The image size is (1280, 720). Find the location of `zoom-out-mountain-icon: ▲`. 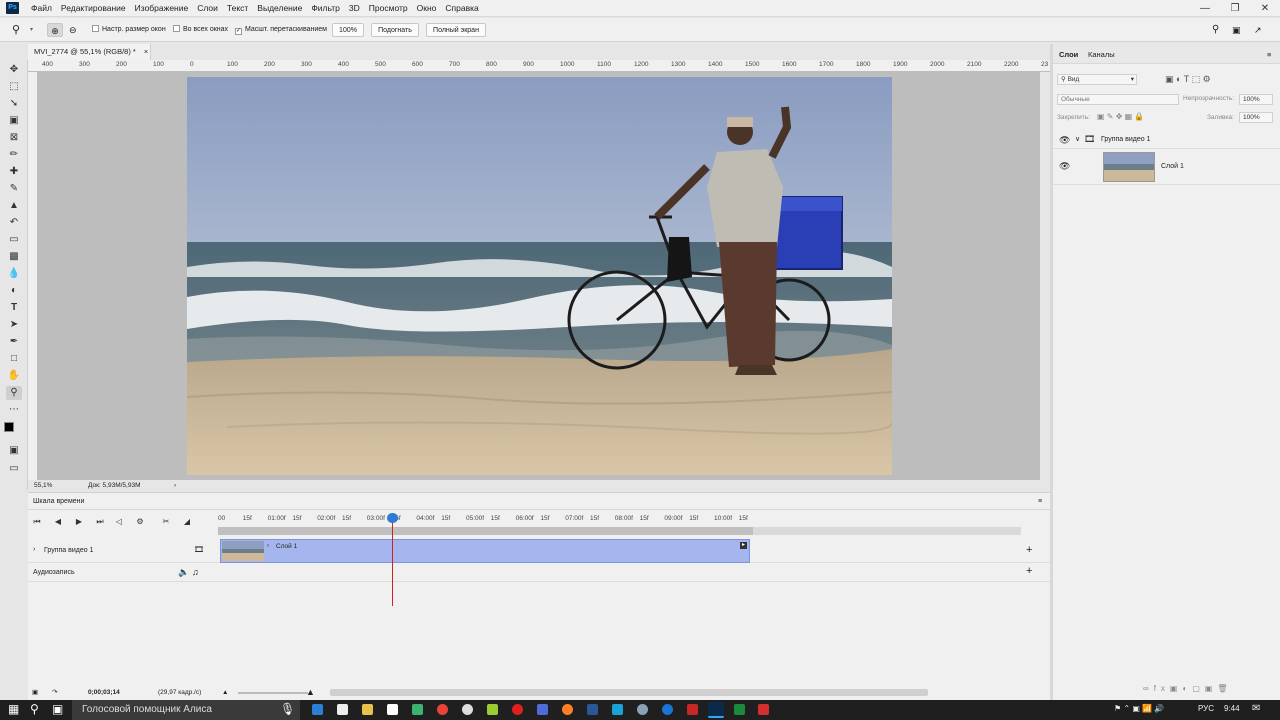

zoom-out-mountain-icon: ▲ is located at coordinates (225, 692).